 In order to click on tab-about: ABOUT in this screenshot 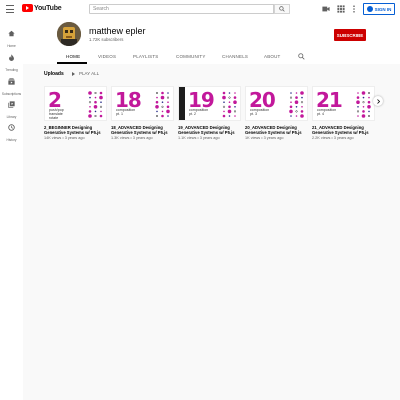, I will do `click(272, 56)`.